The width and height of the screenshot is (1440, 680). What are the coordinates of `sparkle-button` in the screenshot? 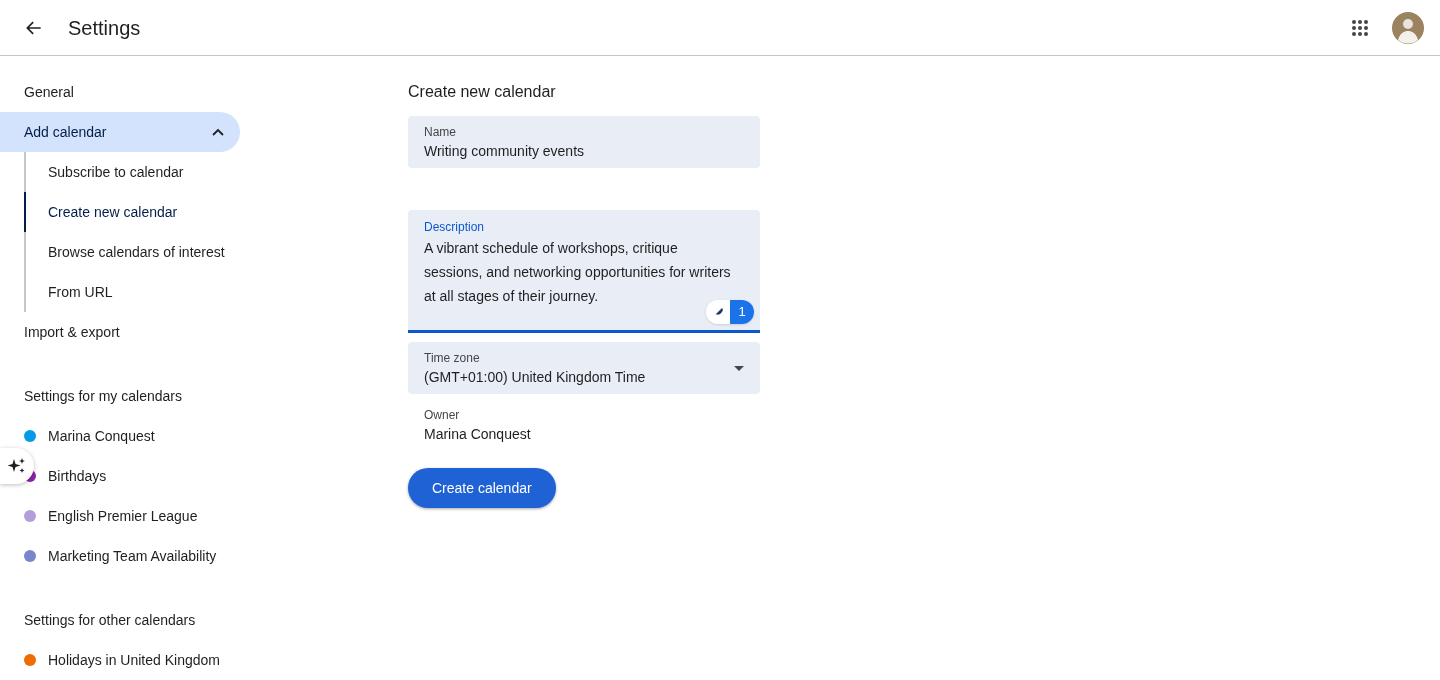 It's located at (17, 466).